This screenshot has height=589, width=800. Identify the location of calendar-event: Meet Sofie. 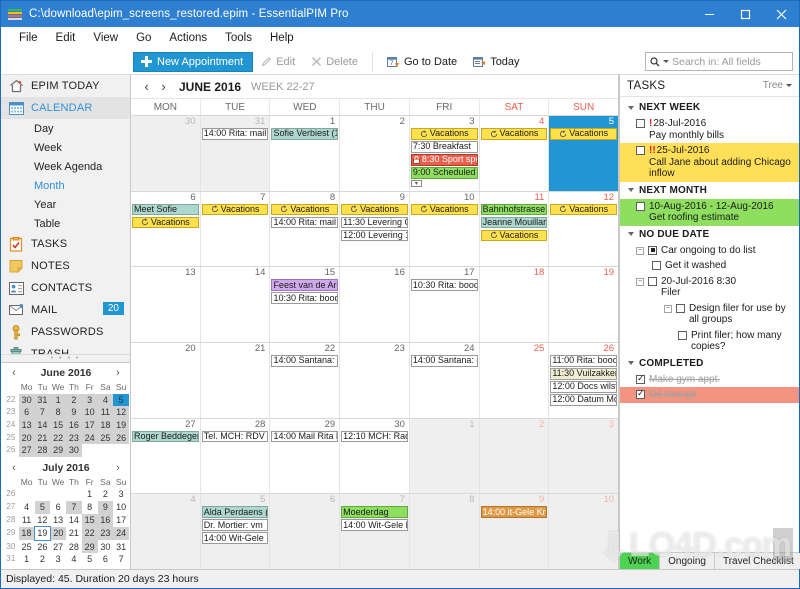
(165, 209).